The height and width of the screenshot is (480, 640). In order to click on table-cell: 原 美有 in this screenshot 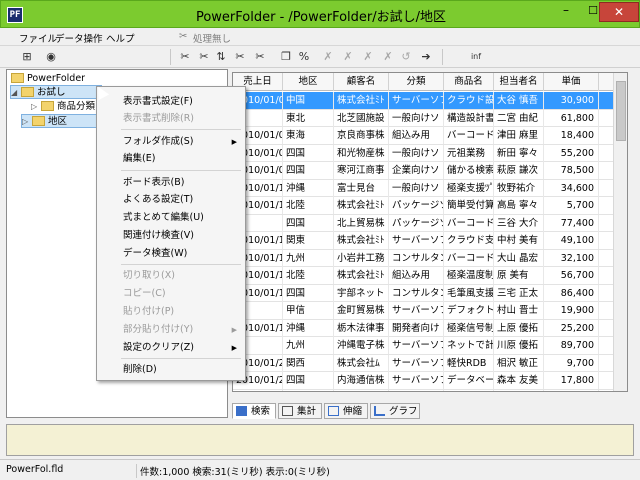, I will do `click(519, 275)`.